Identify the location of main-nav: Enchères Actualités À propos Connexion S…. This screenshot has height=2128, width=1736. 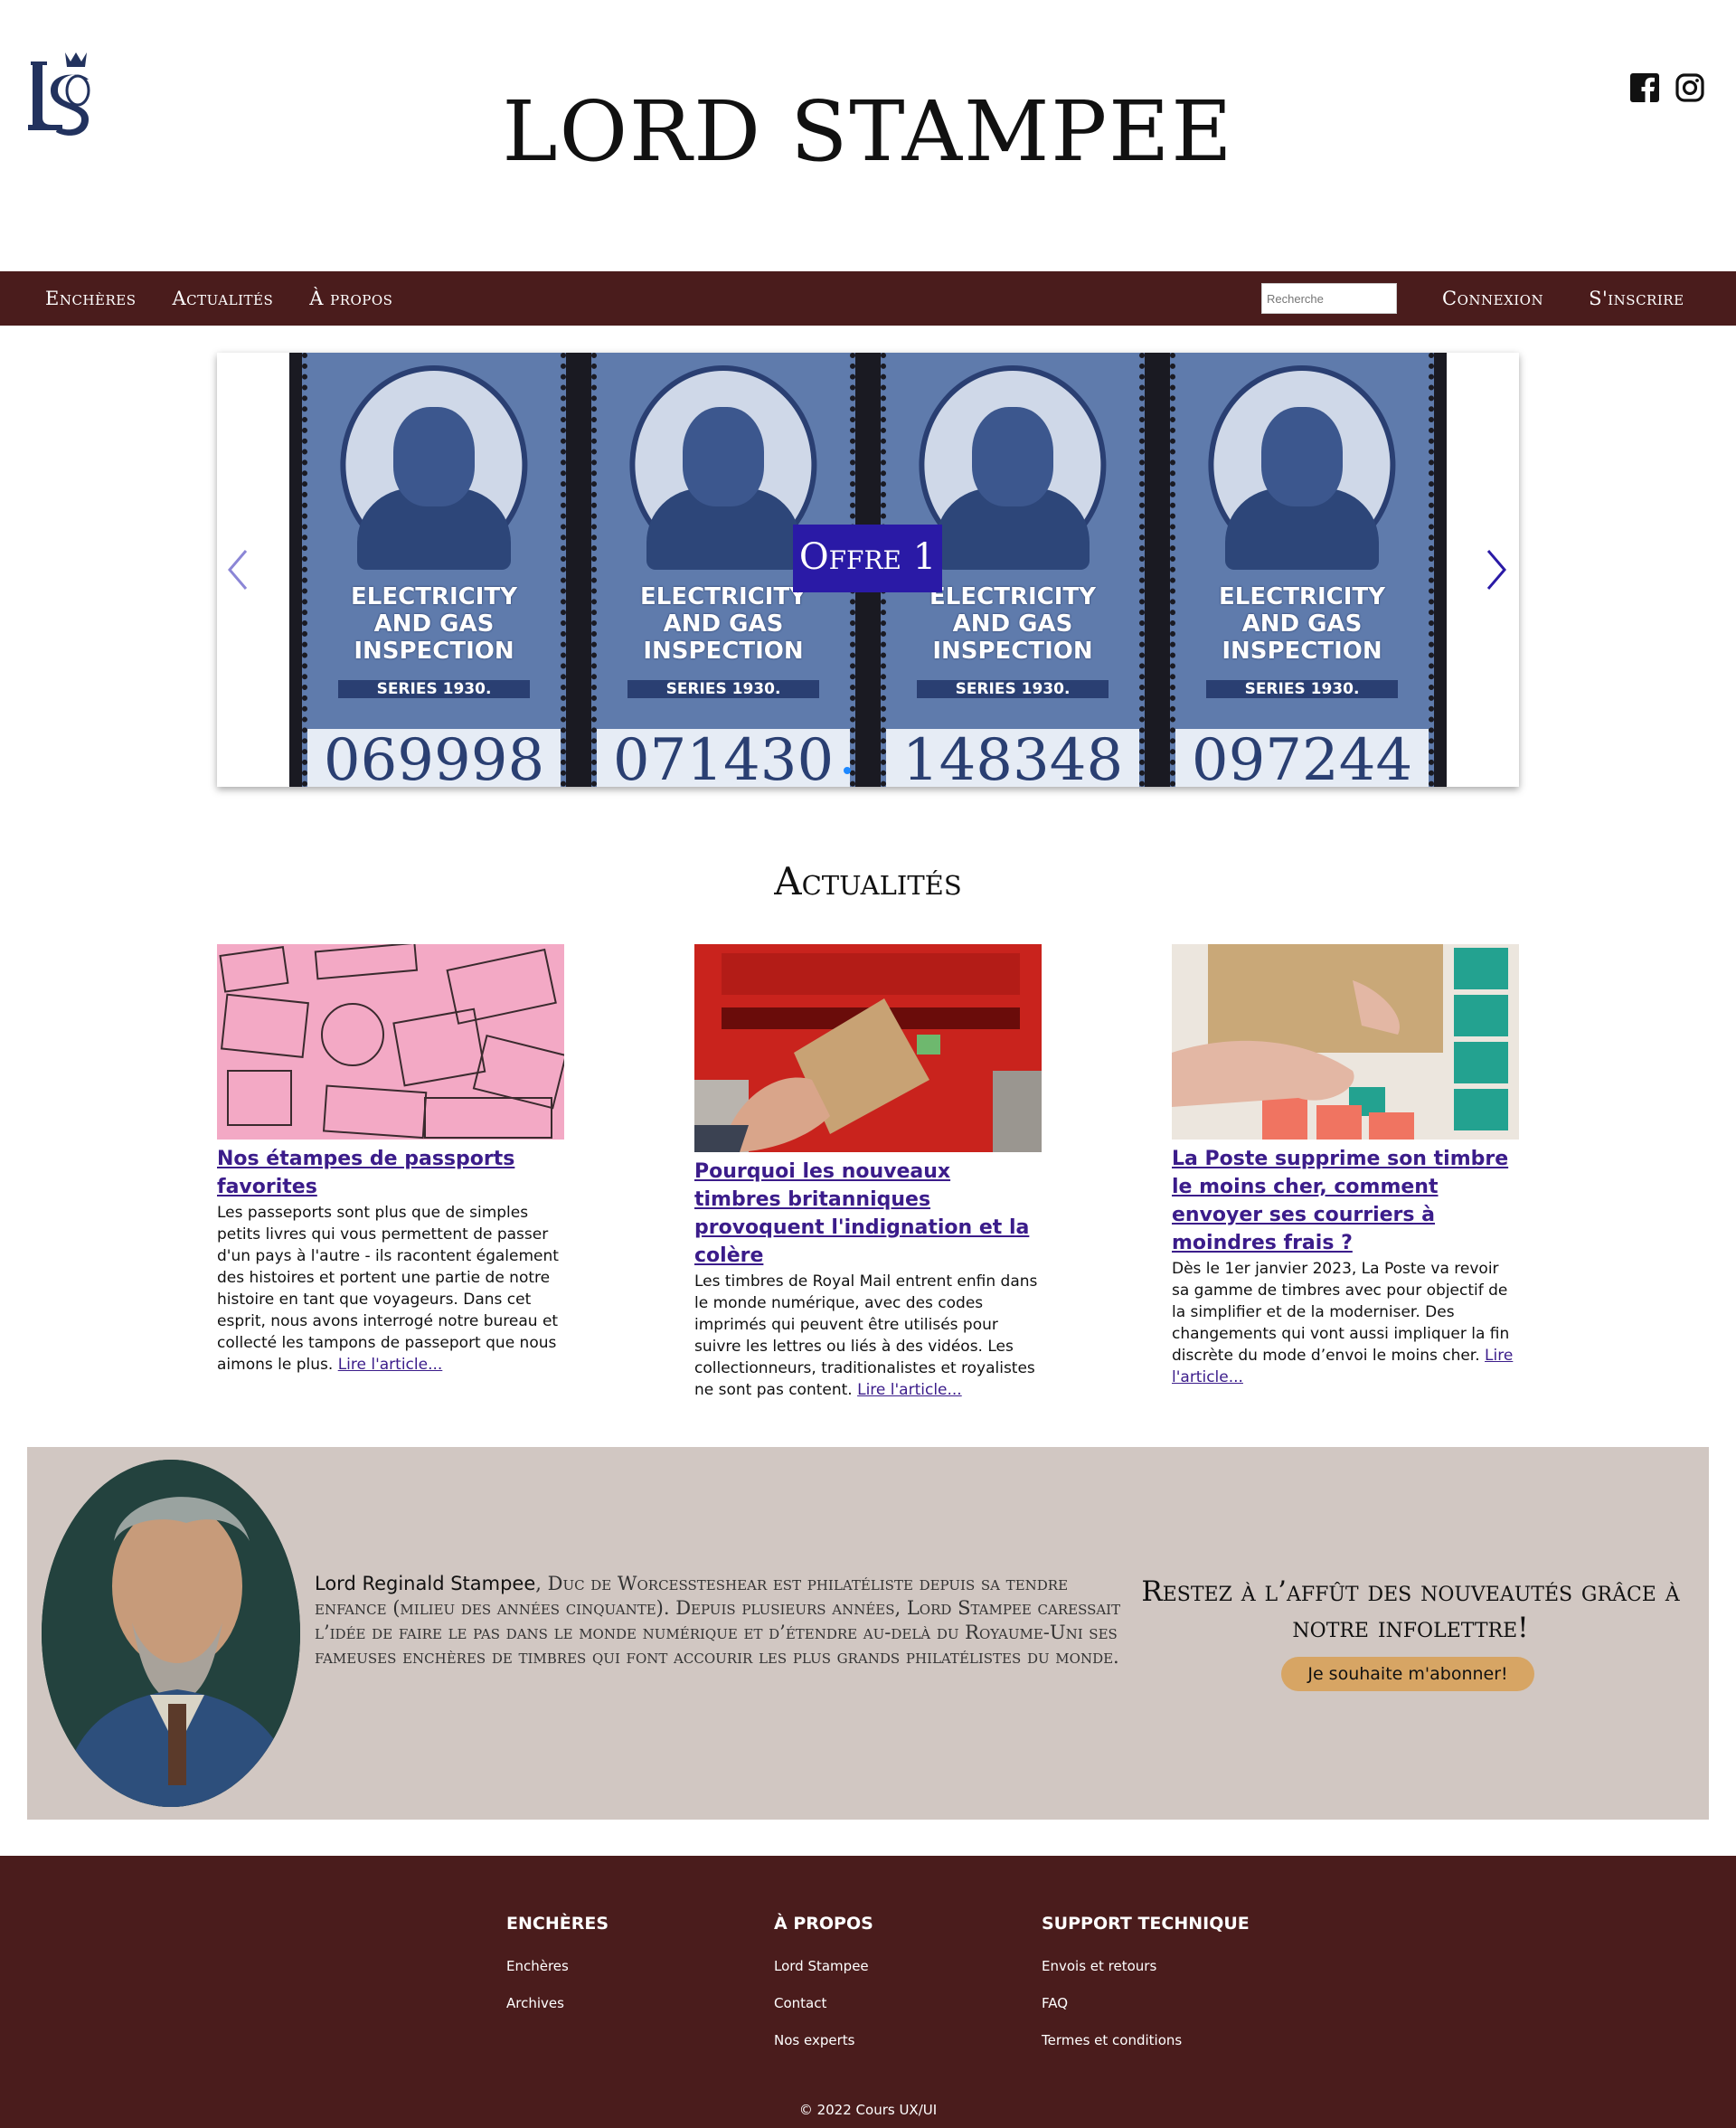
(868, 298).